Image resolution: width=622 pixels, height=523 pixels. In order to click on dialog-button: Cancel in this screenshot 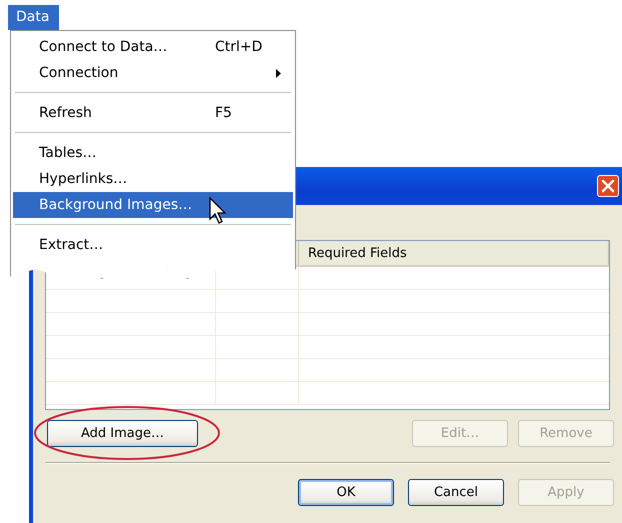, I will do `click(456, 492)`.